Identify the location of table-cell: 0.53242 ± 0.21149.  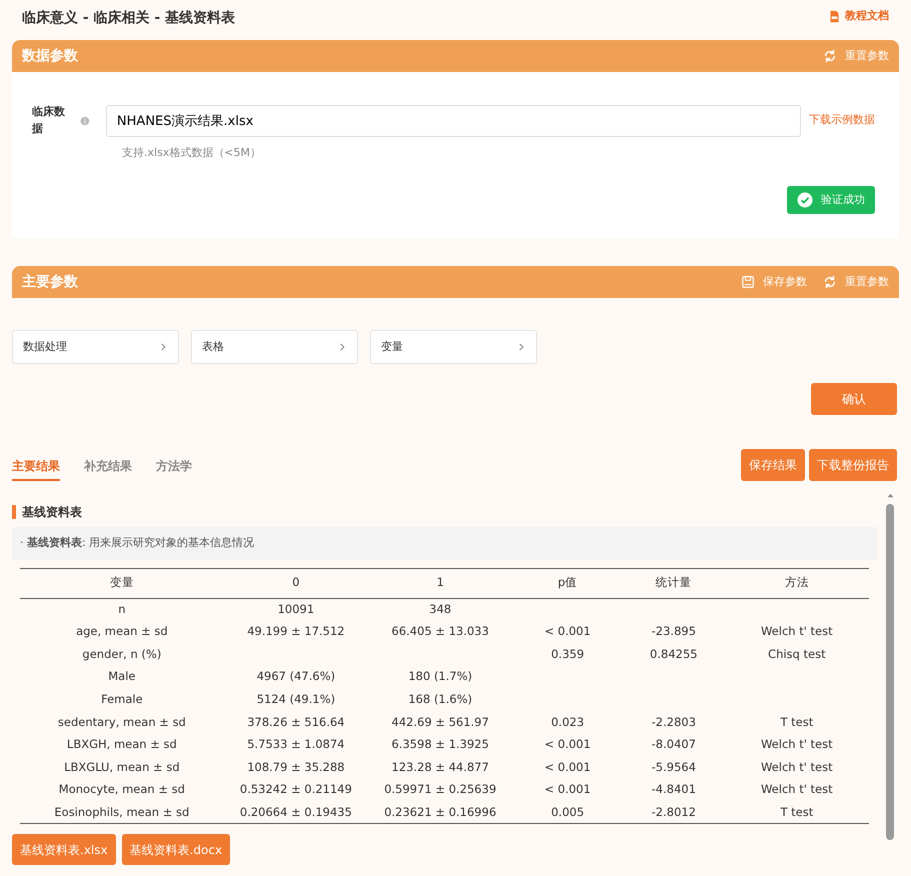
(296, 789).